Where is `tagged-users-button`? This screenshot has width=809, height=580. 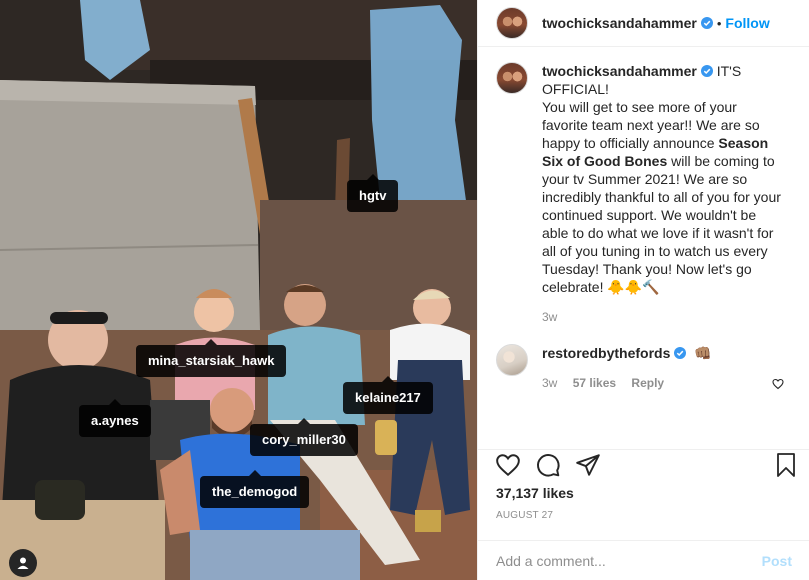
tagged-users-button is located at coordinates (23, 563).